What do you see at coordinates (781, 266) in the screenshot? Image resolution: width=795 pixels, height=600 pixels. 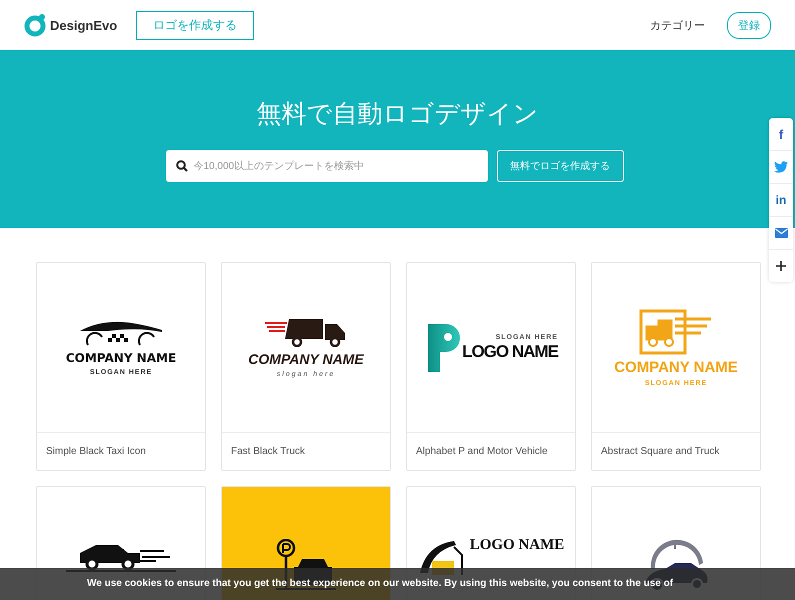 I see `plus-icon` at bounding box center [781, 266].